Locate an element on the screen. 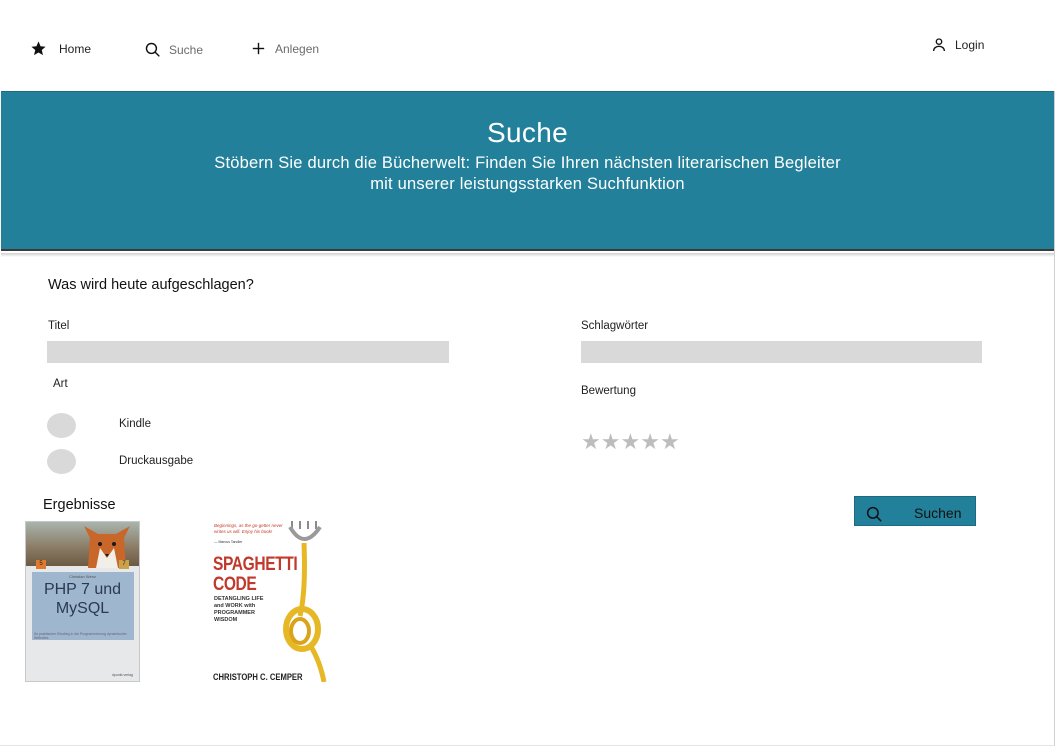 The image size is (1055, 746). nav-search-link: Suche is located at coordinates (173, 49).